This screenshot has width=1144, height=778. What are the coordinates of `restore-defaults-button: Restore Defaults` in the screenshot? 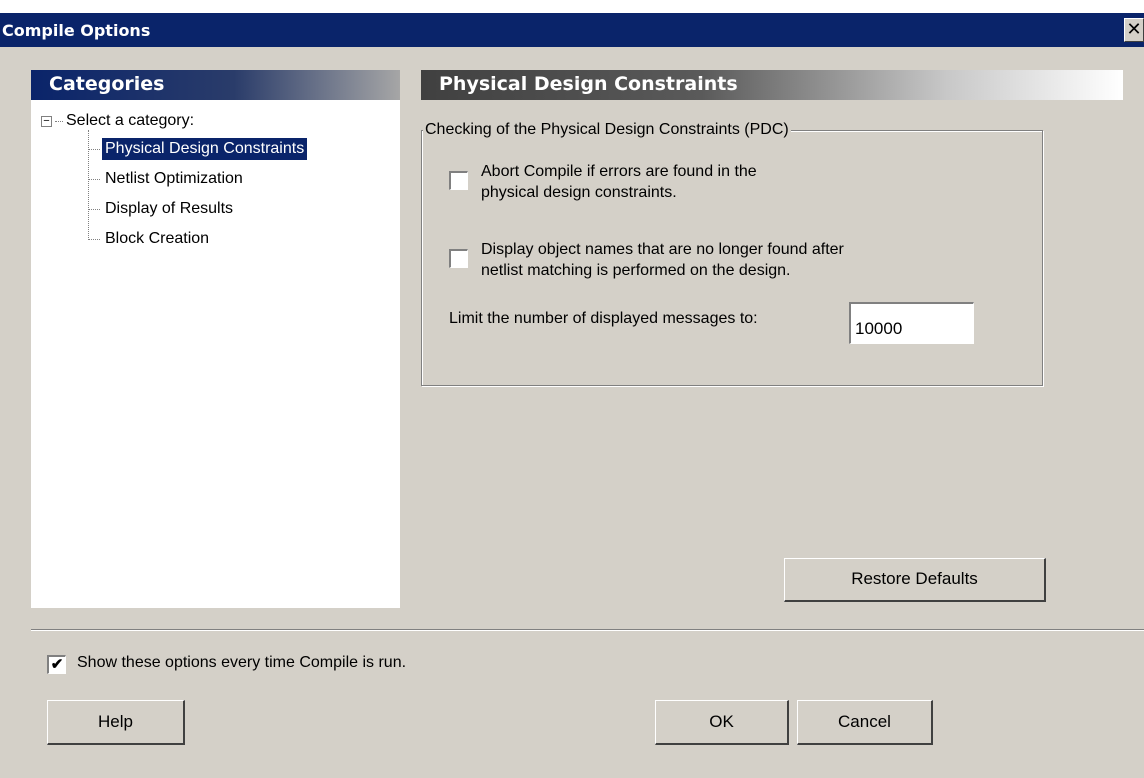 It's located at (915, 580).